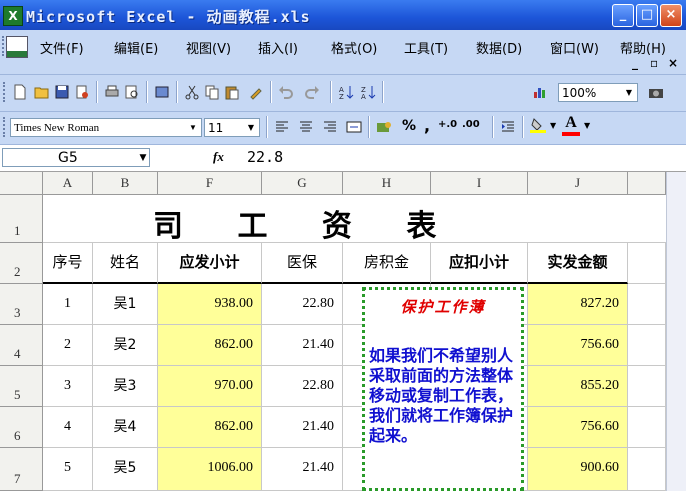  What do you see at coordinates (265, 157) in the screenshot?
I see `formula-input: 22.8` at bounding box center [265, 157].